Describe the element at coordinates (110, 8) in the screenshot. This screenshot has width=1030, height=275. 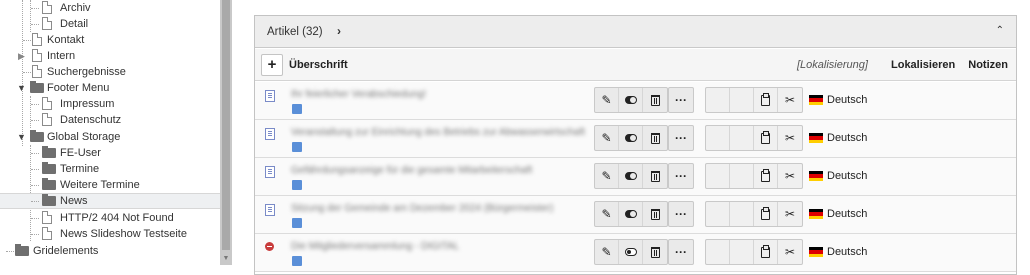
I see `tree-item-archiv: Archiv` at that location.